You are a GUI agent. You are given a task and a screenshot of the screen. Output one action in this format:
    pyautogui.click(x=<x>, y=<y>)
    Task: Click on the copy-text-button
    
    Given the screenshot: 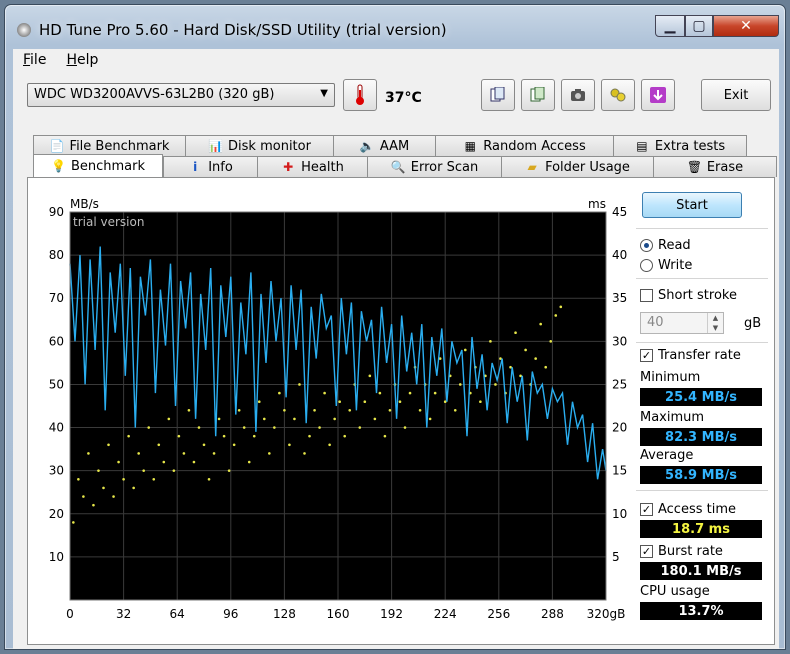 What is the action you would take?
    pyautogui.click(x=498, y=95)
    